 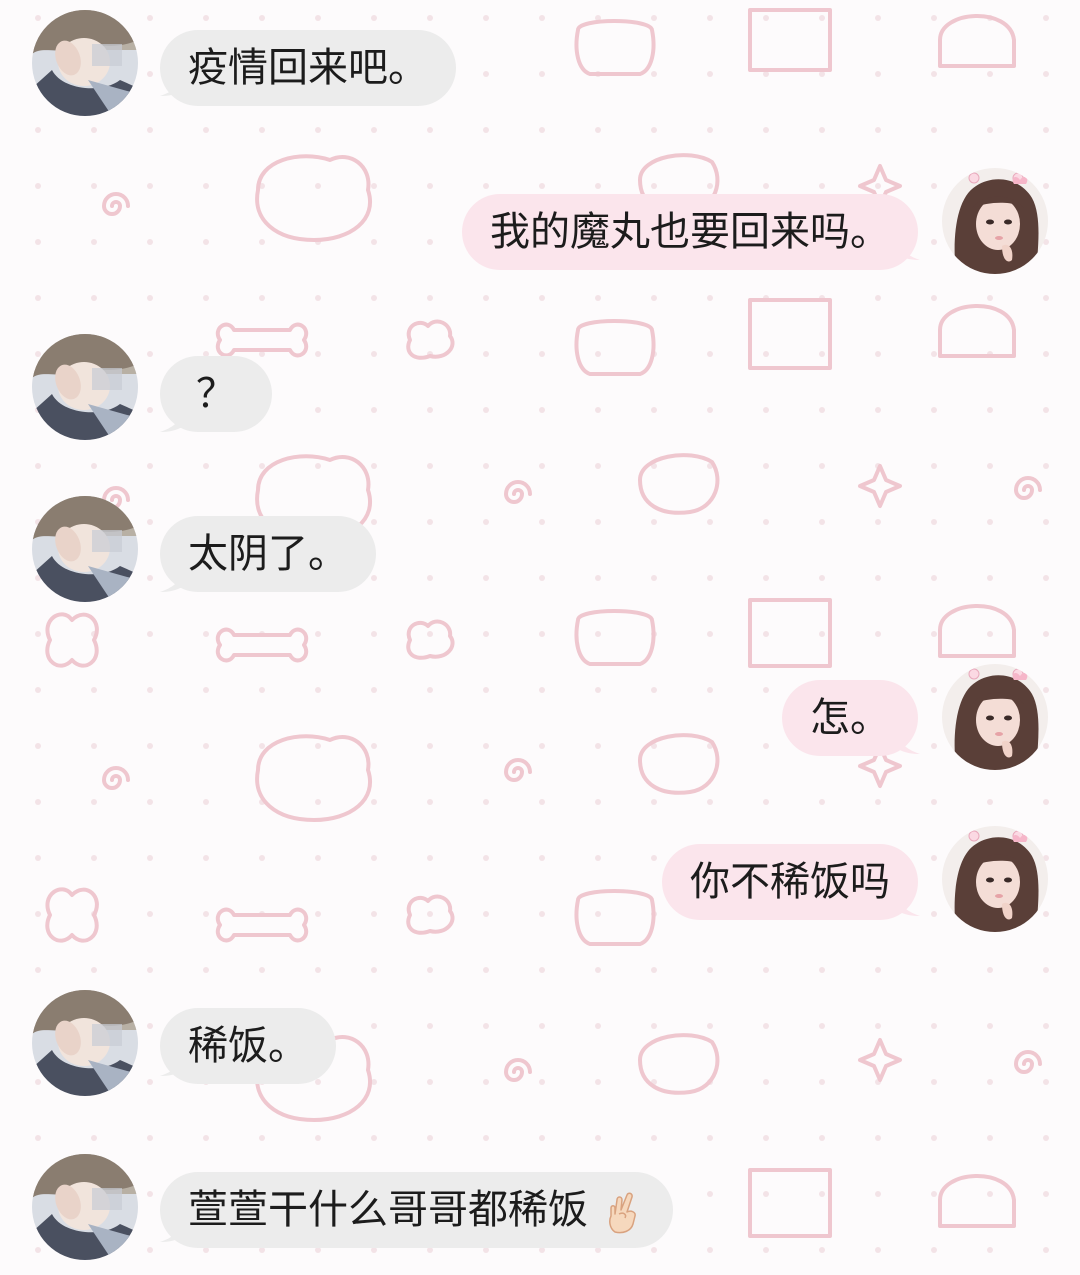 What do you see at coordinates (388, 1210) in the screenshot?
I see `message-text: 萱萱干什么哥哥都稀饭` at bounding box center [388, 1210].